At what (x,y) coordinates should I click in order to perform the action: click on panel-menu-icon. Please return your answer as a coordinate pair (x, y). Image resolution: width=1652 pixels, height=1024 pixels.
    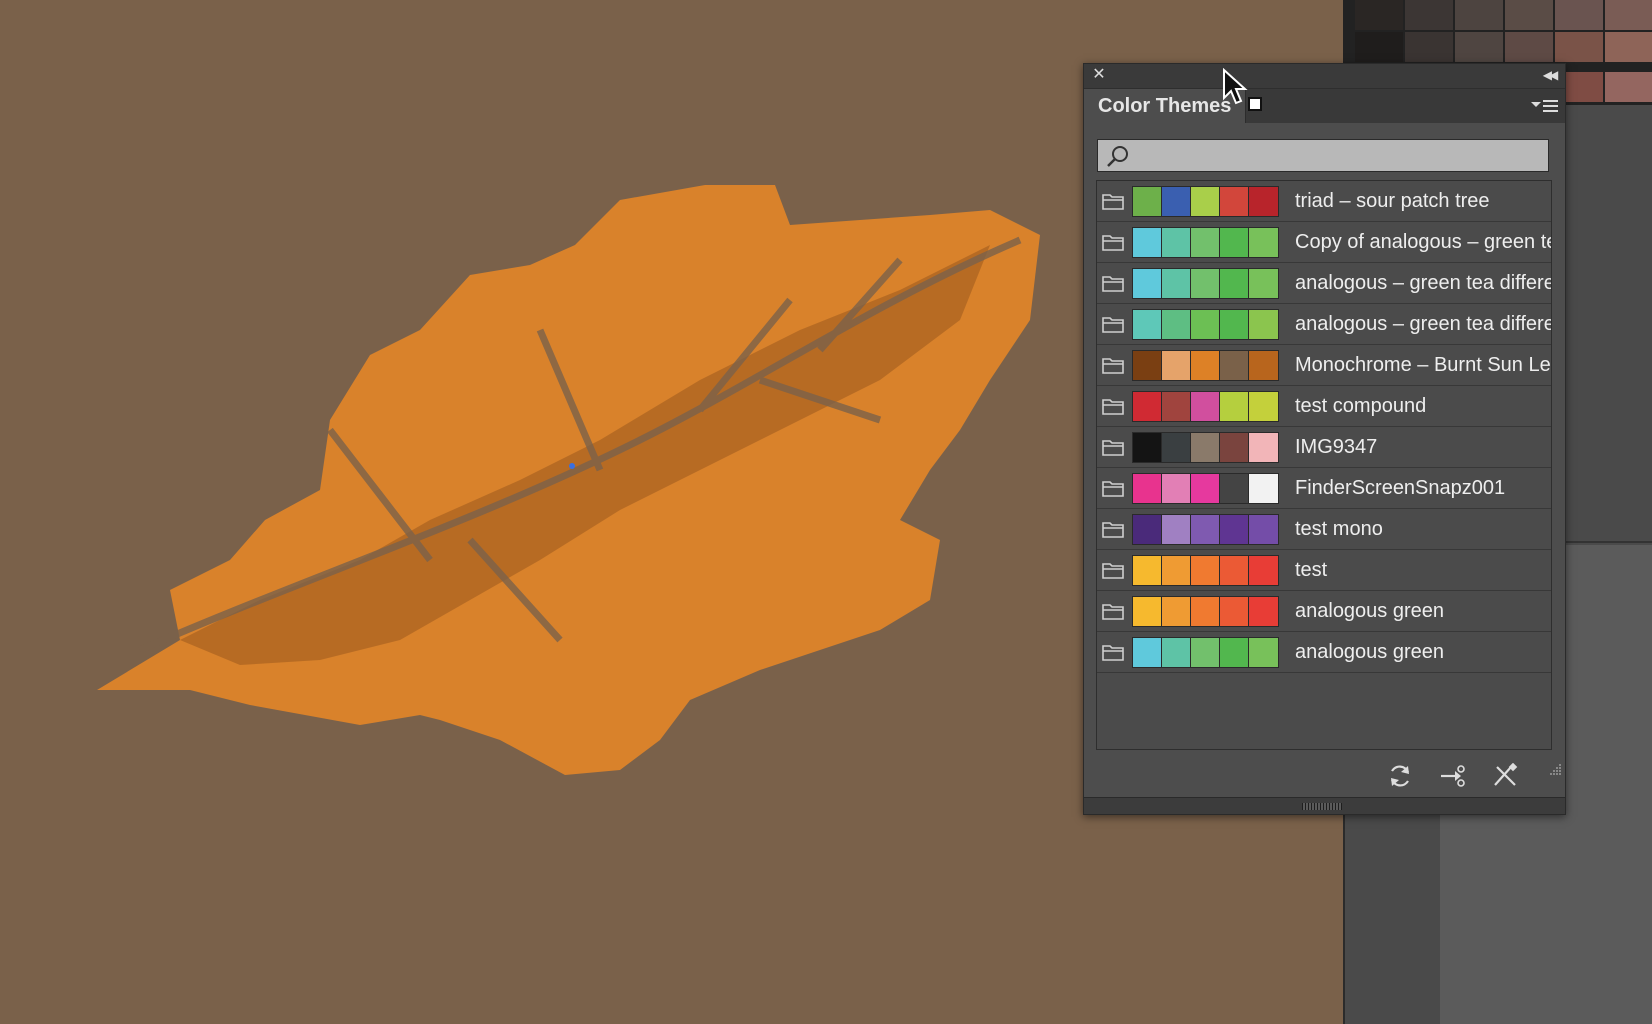
    Looking at the image, I should click on (1545, 106).